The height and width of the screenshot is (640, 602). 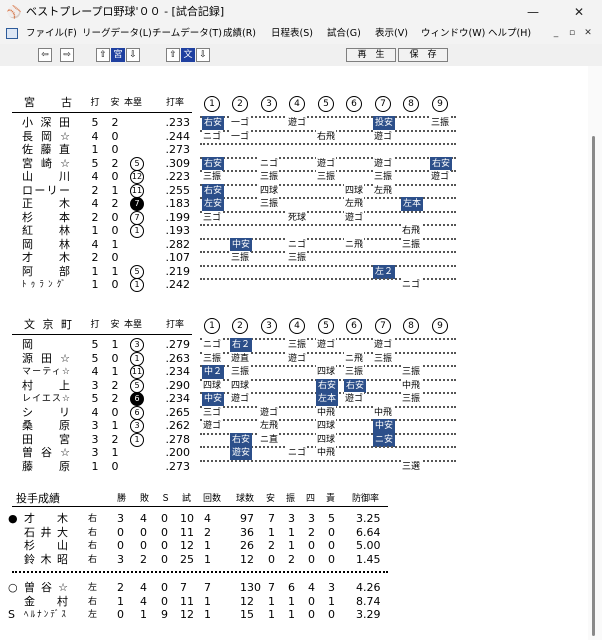 I want to click on menu-item: リーグデータ(L), so click(x=117, y=34).